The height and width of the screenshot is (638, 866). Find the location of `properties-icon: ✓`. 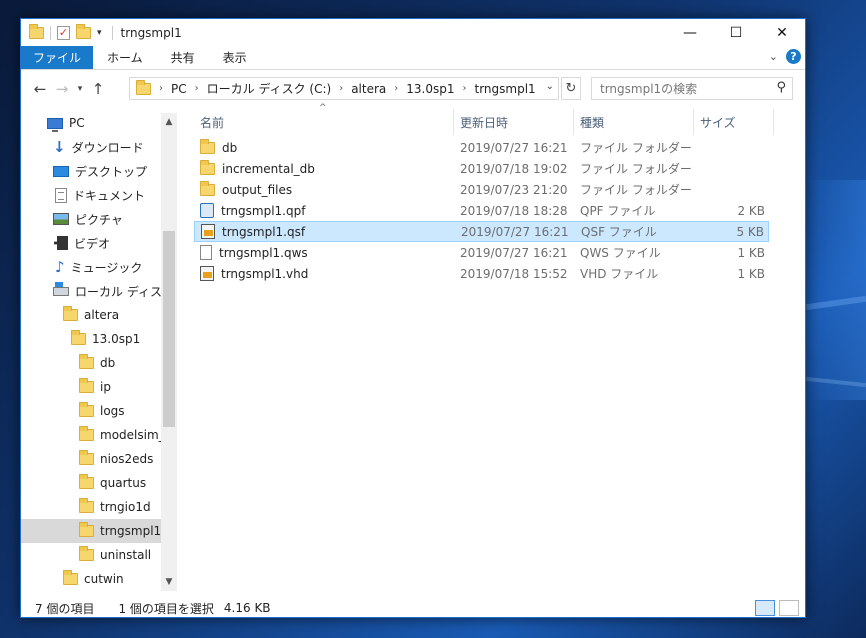

properties-icon: ✓ is located at coordinates (63, 32).